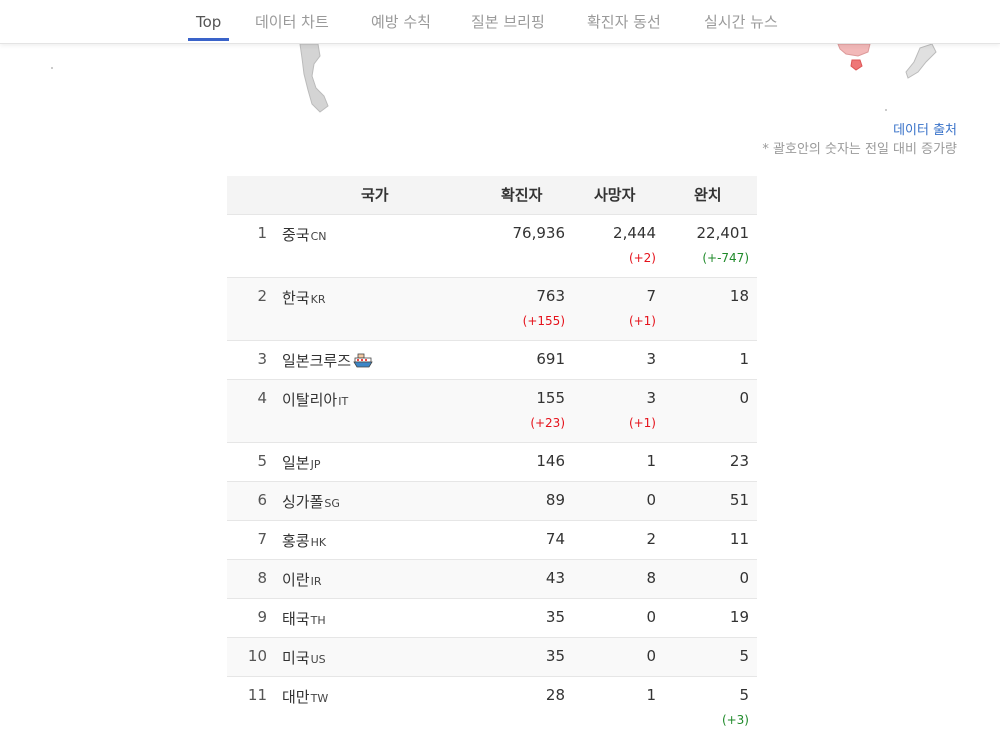  Describe the element at coordinates (492, 462) in the screenshot. I see `table-row: 5 일본JP 146 1 23` at that location.